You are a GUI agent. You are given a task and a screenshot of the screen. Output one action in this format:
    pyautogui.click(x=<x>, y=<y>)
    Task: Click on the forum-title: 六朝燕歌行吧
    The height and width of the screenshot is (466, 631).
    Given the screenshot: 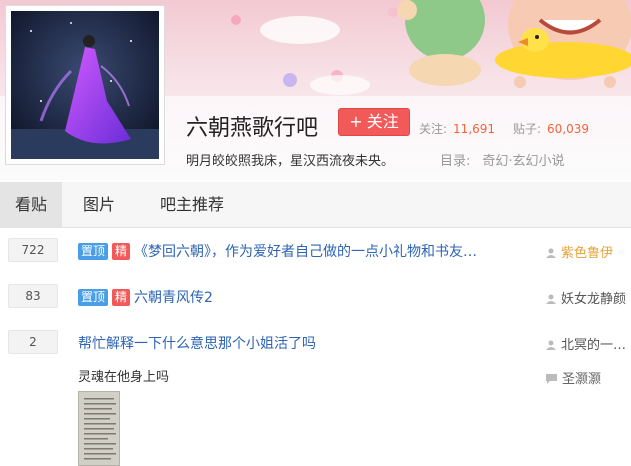 What is the action you would take?
    pyautogui.click(x=252, y=126)
    